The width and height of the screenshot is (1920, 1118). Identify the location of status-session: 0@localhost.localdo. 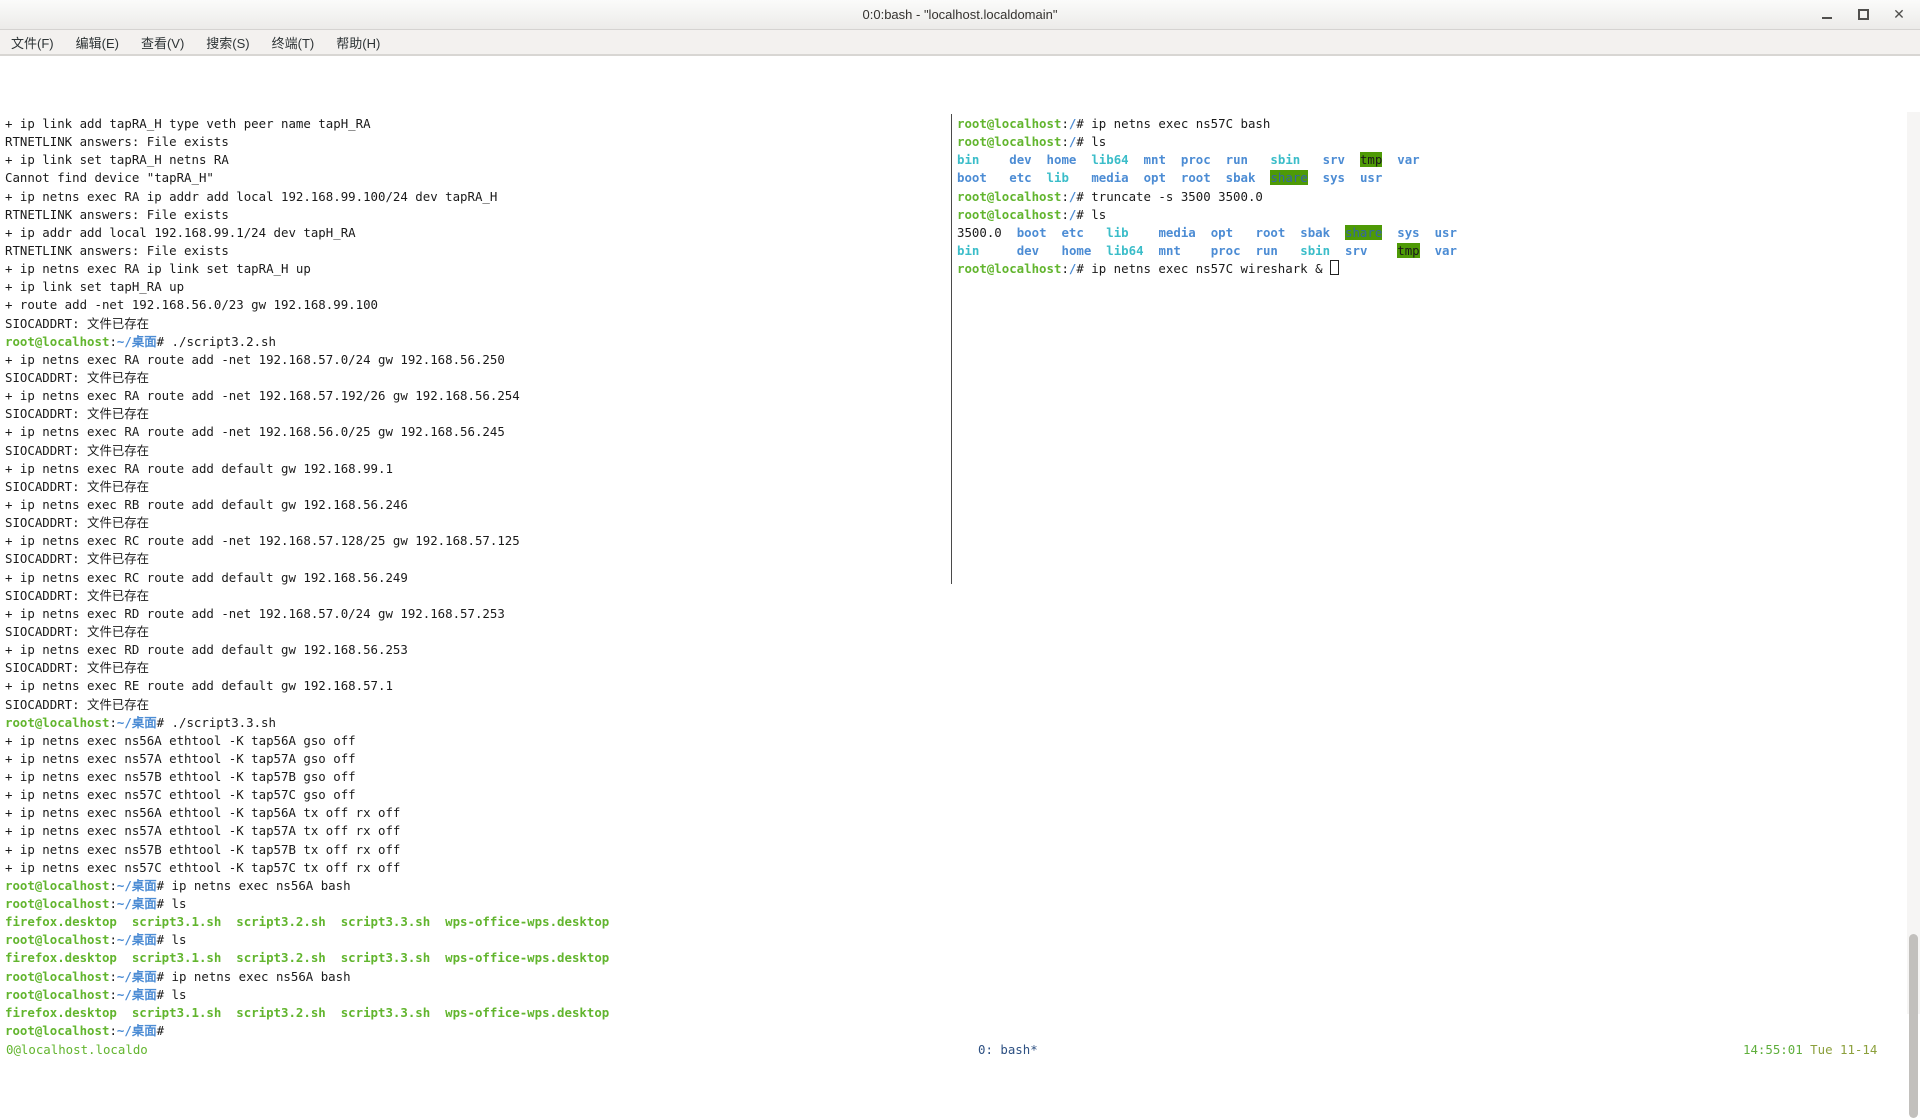
(77, 1049).